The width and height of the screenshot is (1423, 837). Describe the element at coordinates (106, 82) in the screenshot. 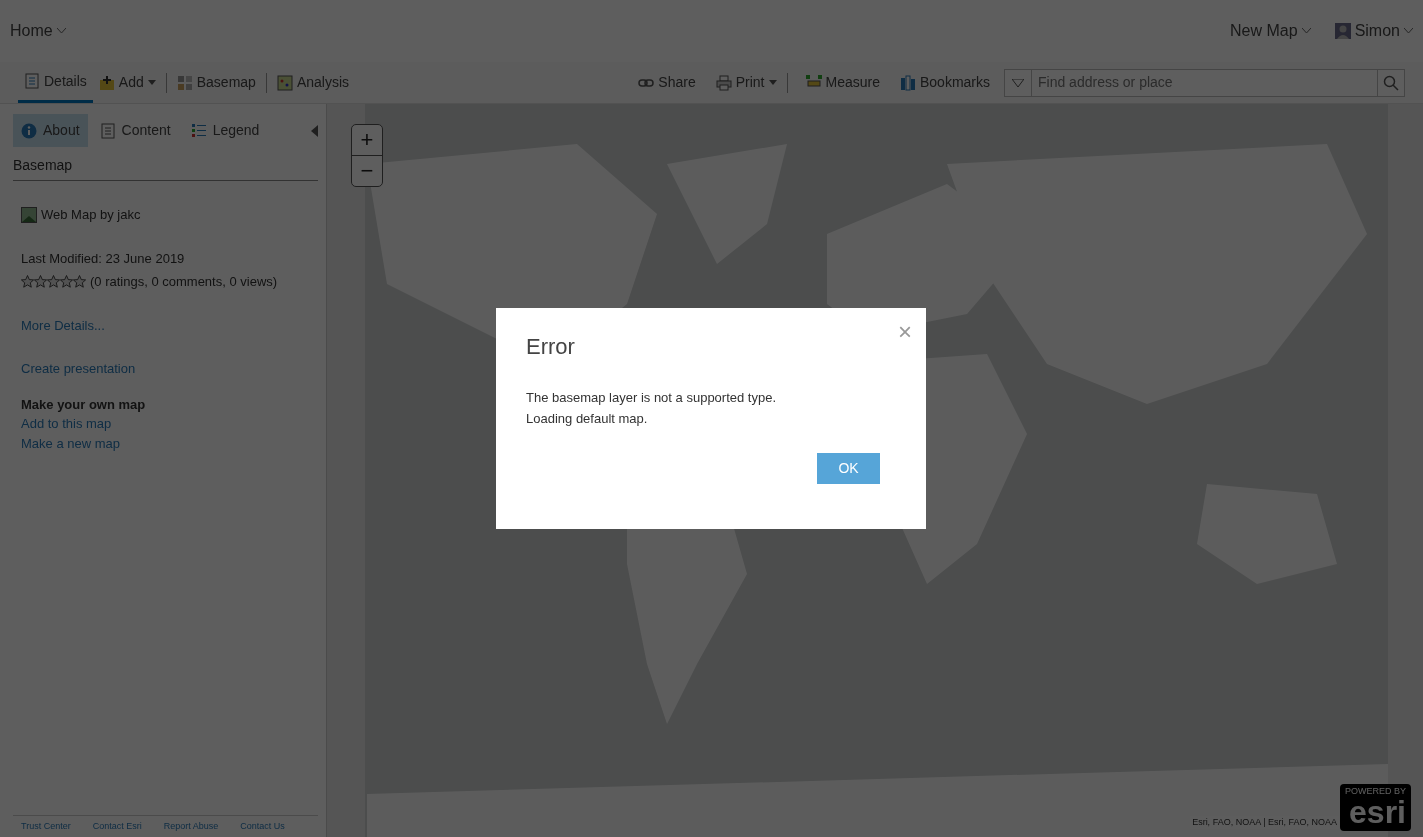

I see `folder-plus-icon` at that location.